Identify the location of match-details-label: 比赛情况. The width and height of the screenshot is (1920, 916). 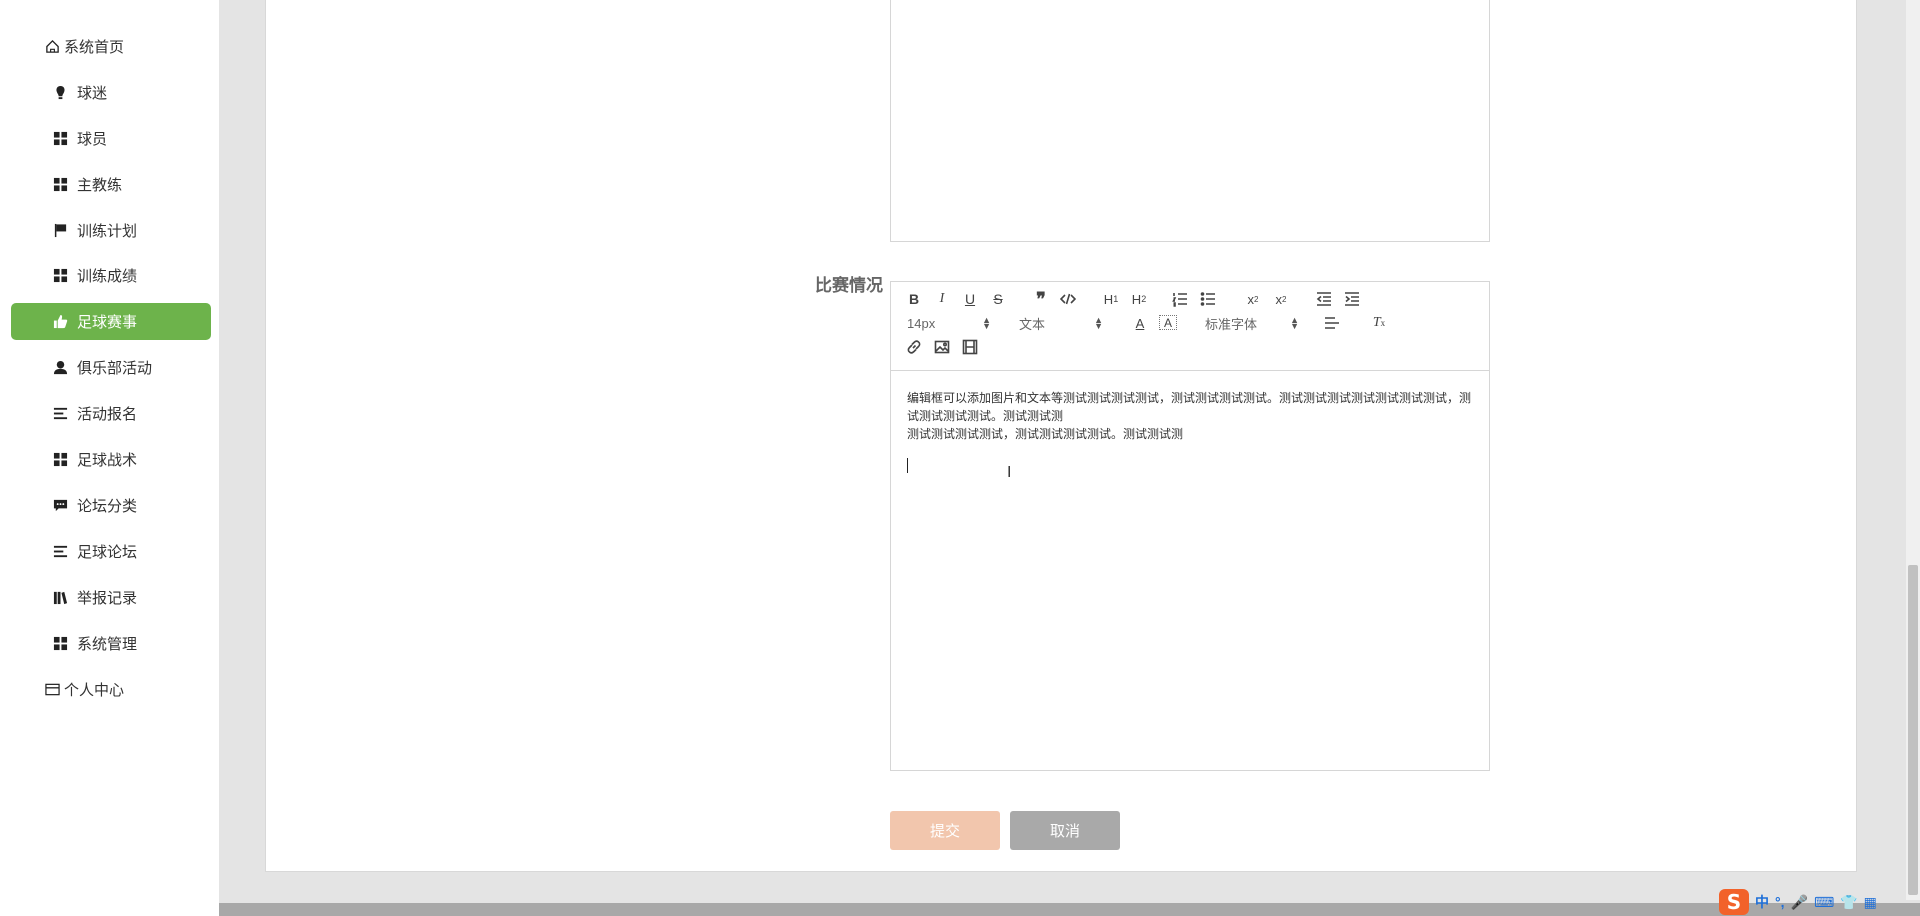
(849, 285).